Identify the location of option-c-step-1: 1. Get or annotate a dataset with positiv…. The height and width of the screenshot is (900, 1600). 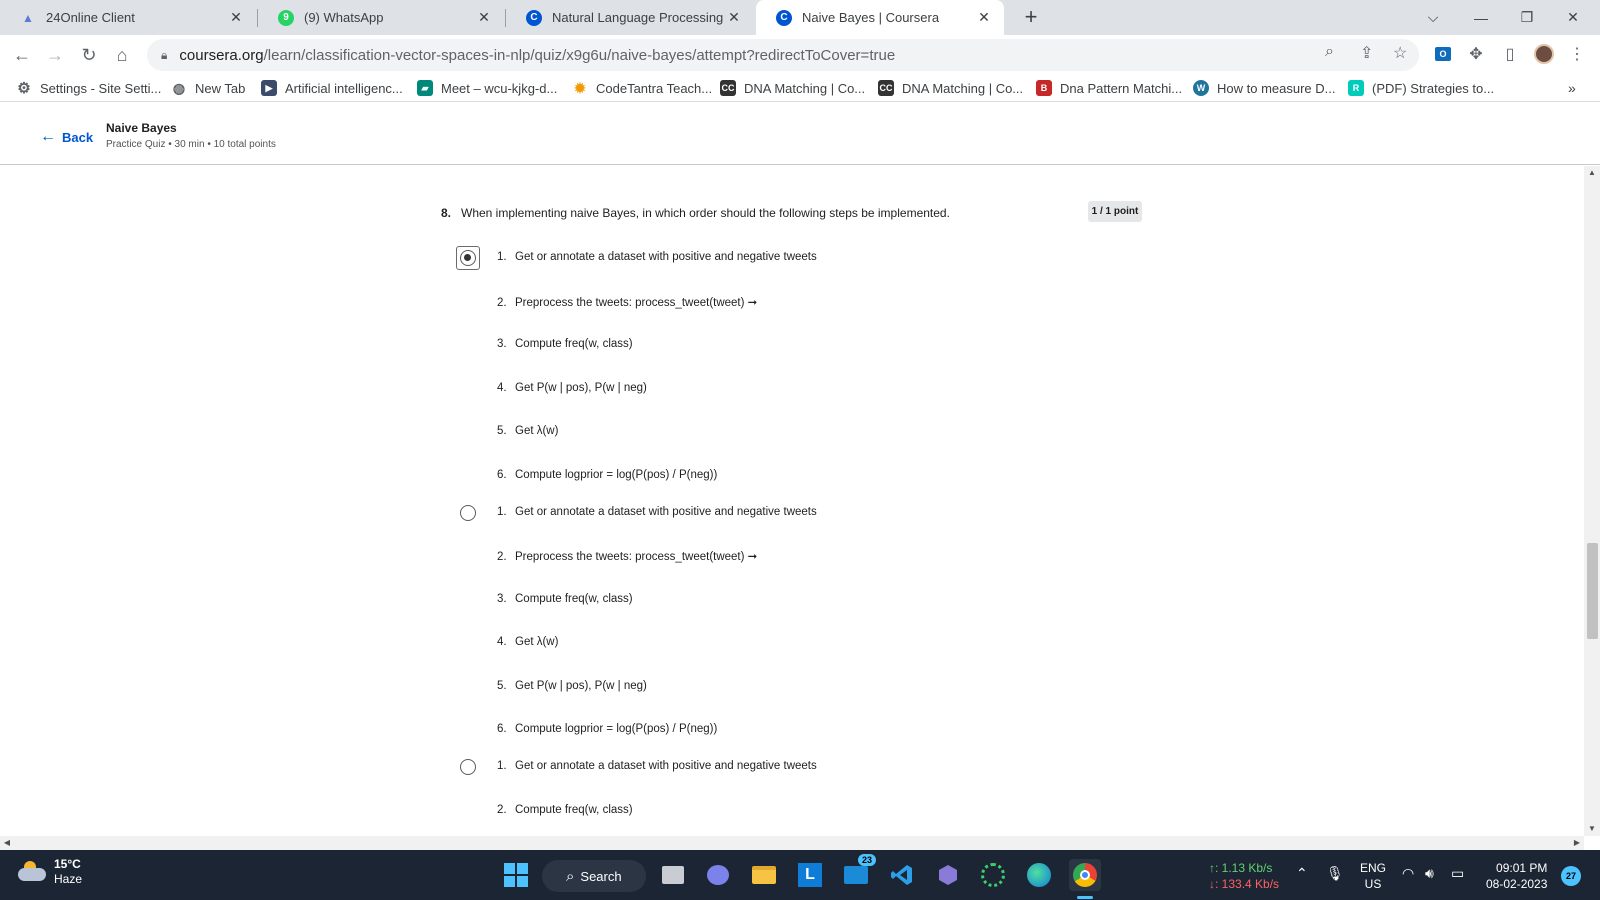
(657, 766).